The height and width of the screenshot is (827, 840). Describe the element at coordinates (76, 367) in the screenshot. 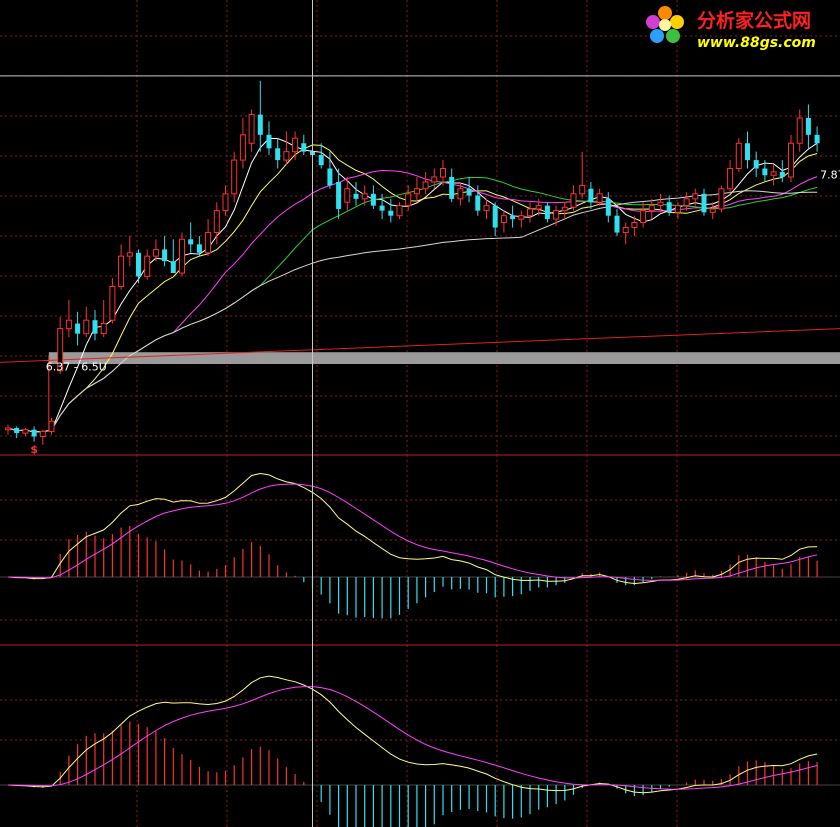

I see `price-range-label: 6.37 - 6.5U` at that location.